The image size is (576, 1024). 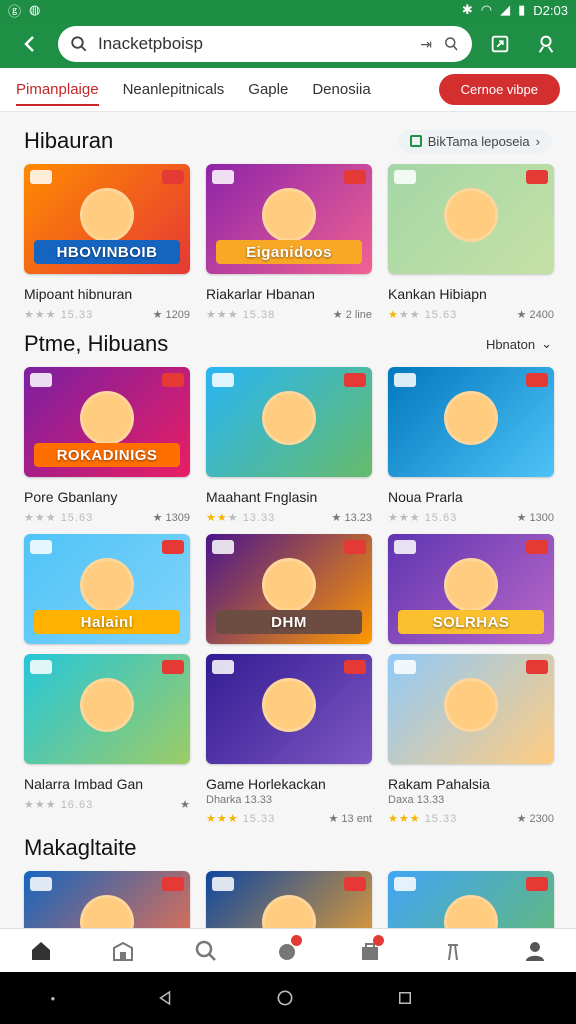 I want to click on game-card: ROKADINIGS Pore Gbanlany ★★★ 15.63 ★ 1309, so click(x=107, y=445).